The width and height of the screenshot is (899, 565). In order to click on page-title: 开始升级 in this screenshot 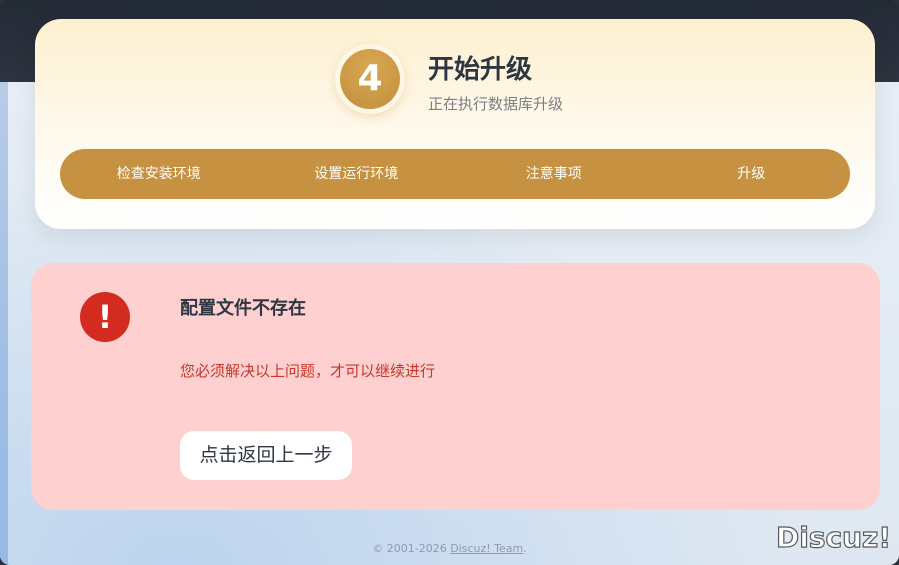, I will do `click(480, 70)`.